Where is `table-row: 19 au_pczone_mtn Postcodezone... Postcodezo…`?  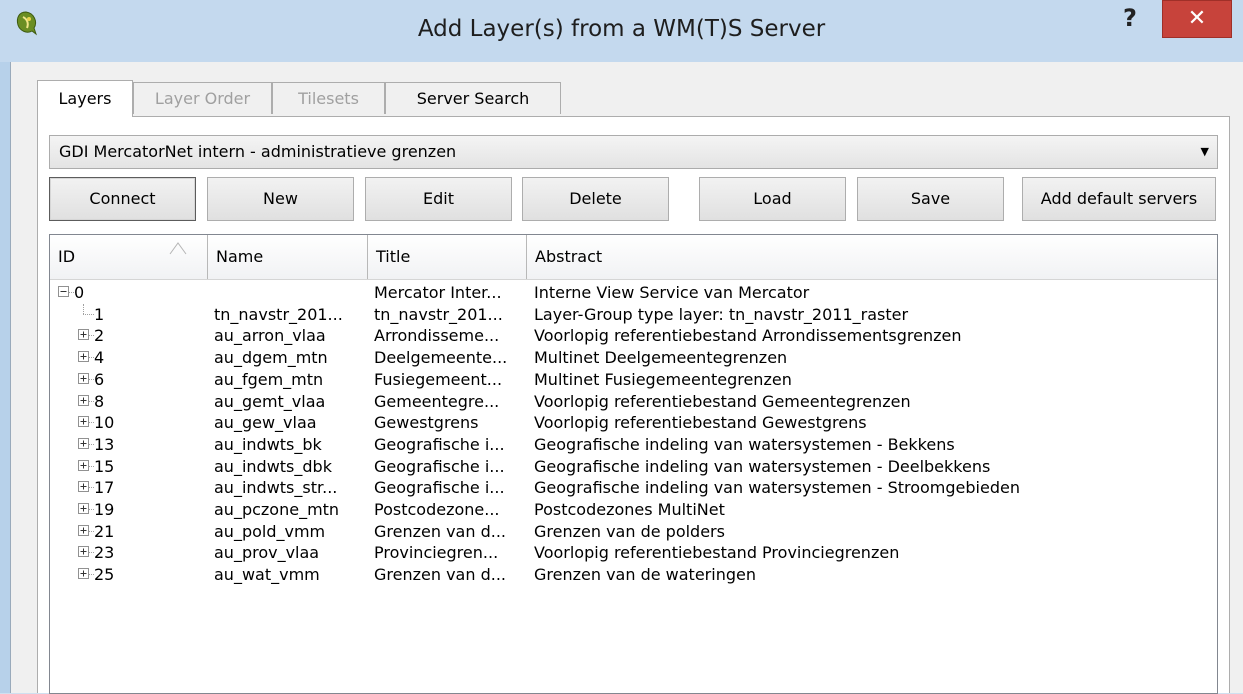 table-row: 19 au_pczone_mtn Postcodezone... Postcodezo… is located at coordinates (633, 510).